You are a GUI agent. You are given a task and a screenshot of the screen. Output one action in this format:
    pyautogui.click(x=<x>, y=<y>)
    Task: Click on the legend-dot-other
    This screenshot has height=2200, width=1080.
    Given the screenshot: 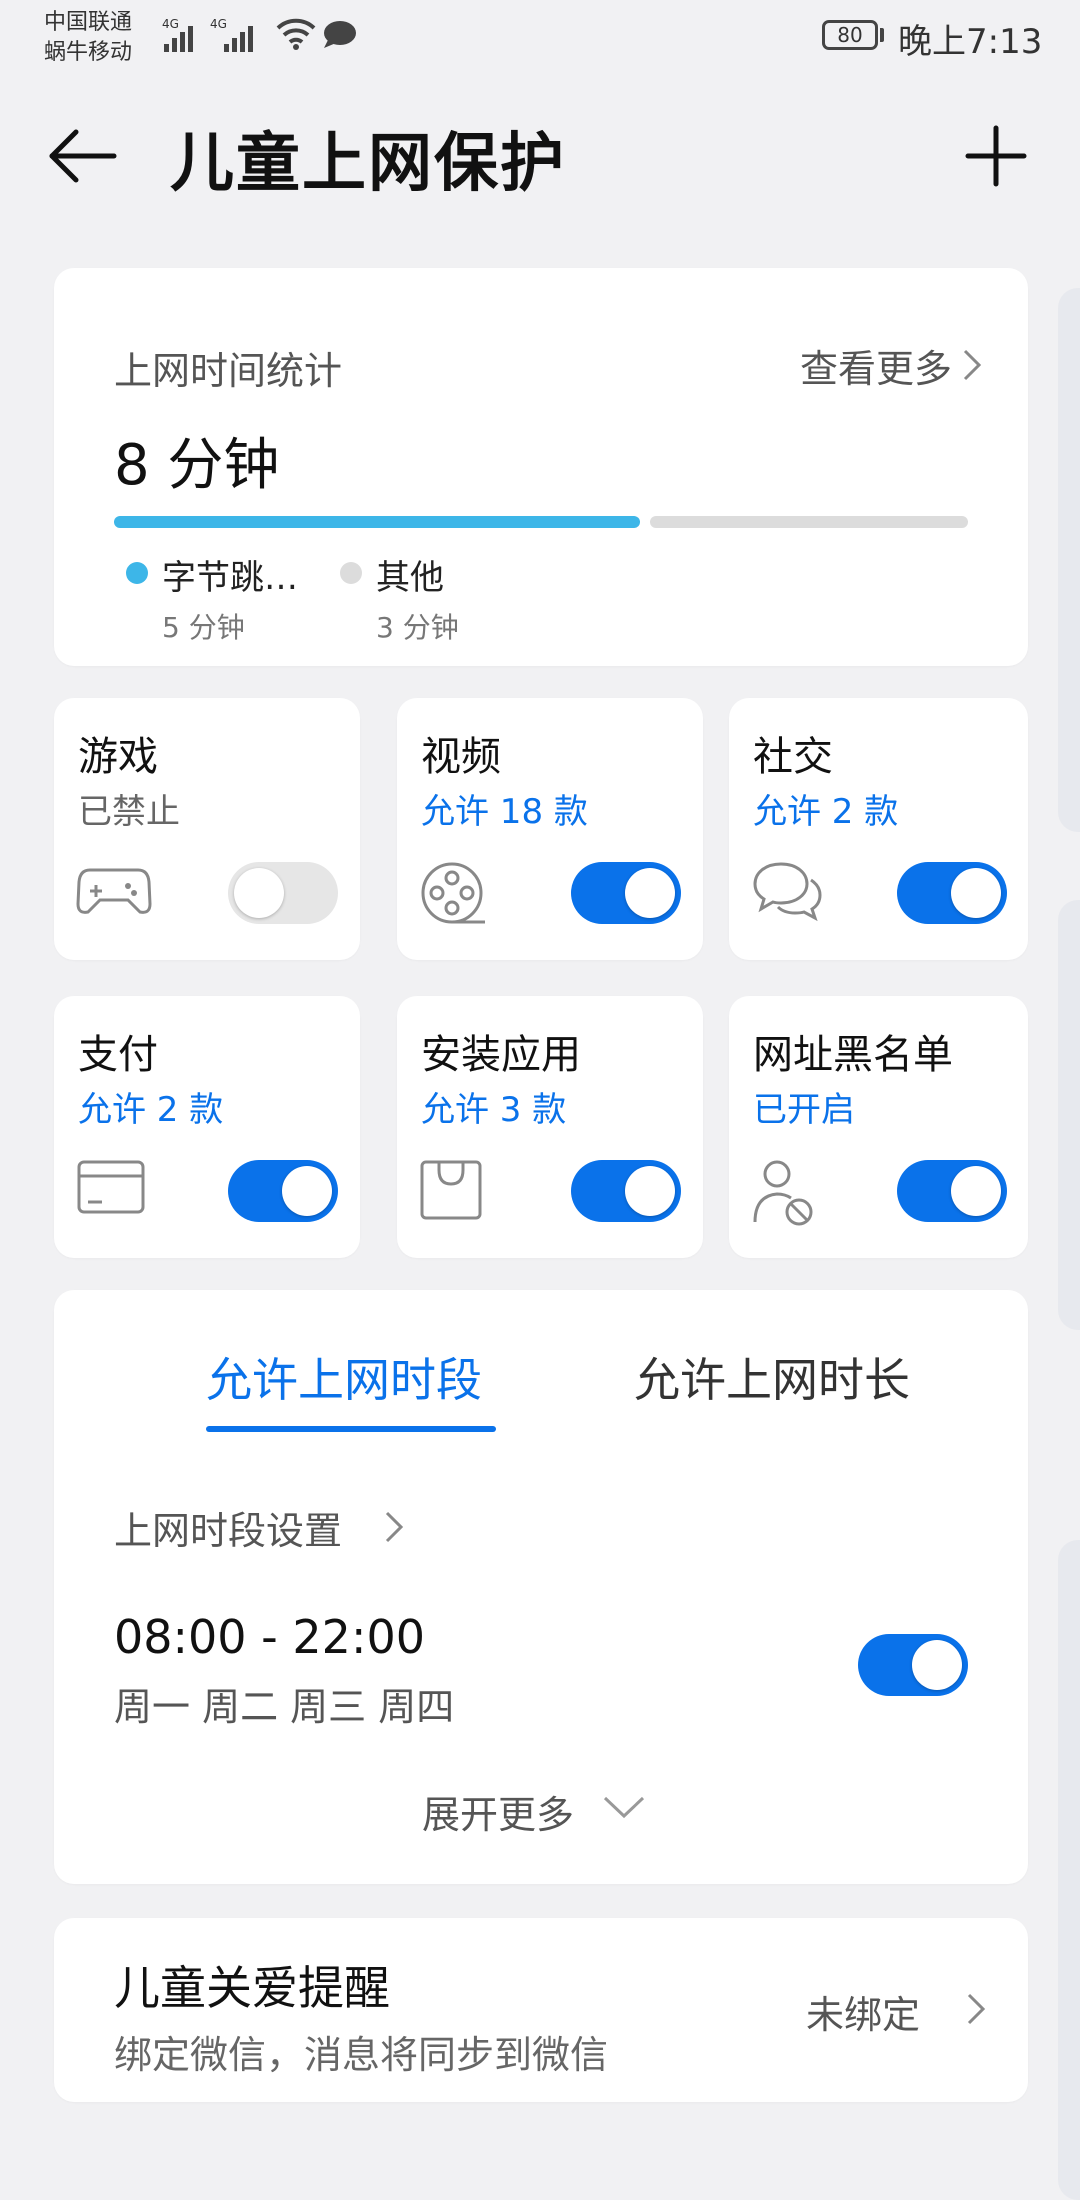 What is the action you would take?
    pyautogui.click(x=351, y=573)
    